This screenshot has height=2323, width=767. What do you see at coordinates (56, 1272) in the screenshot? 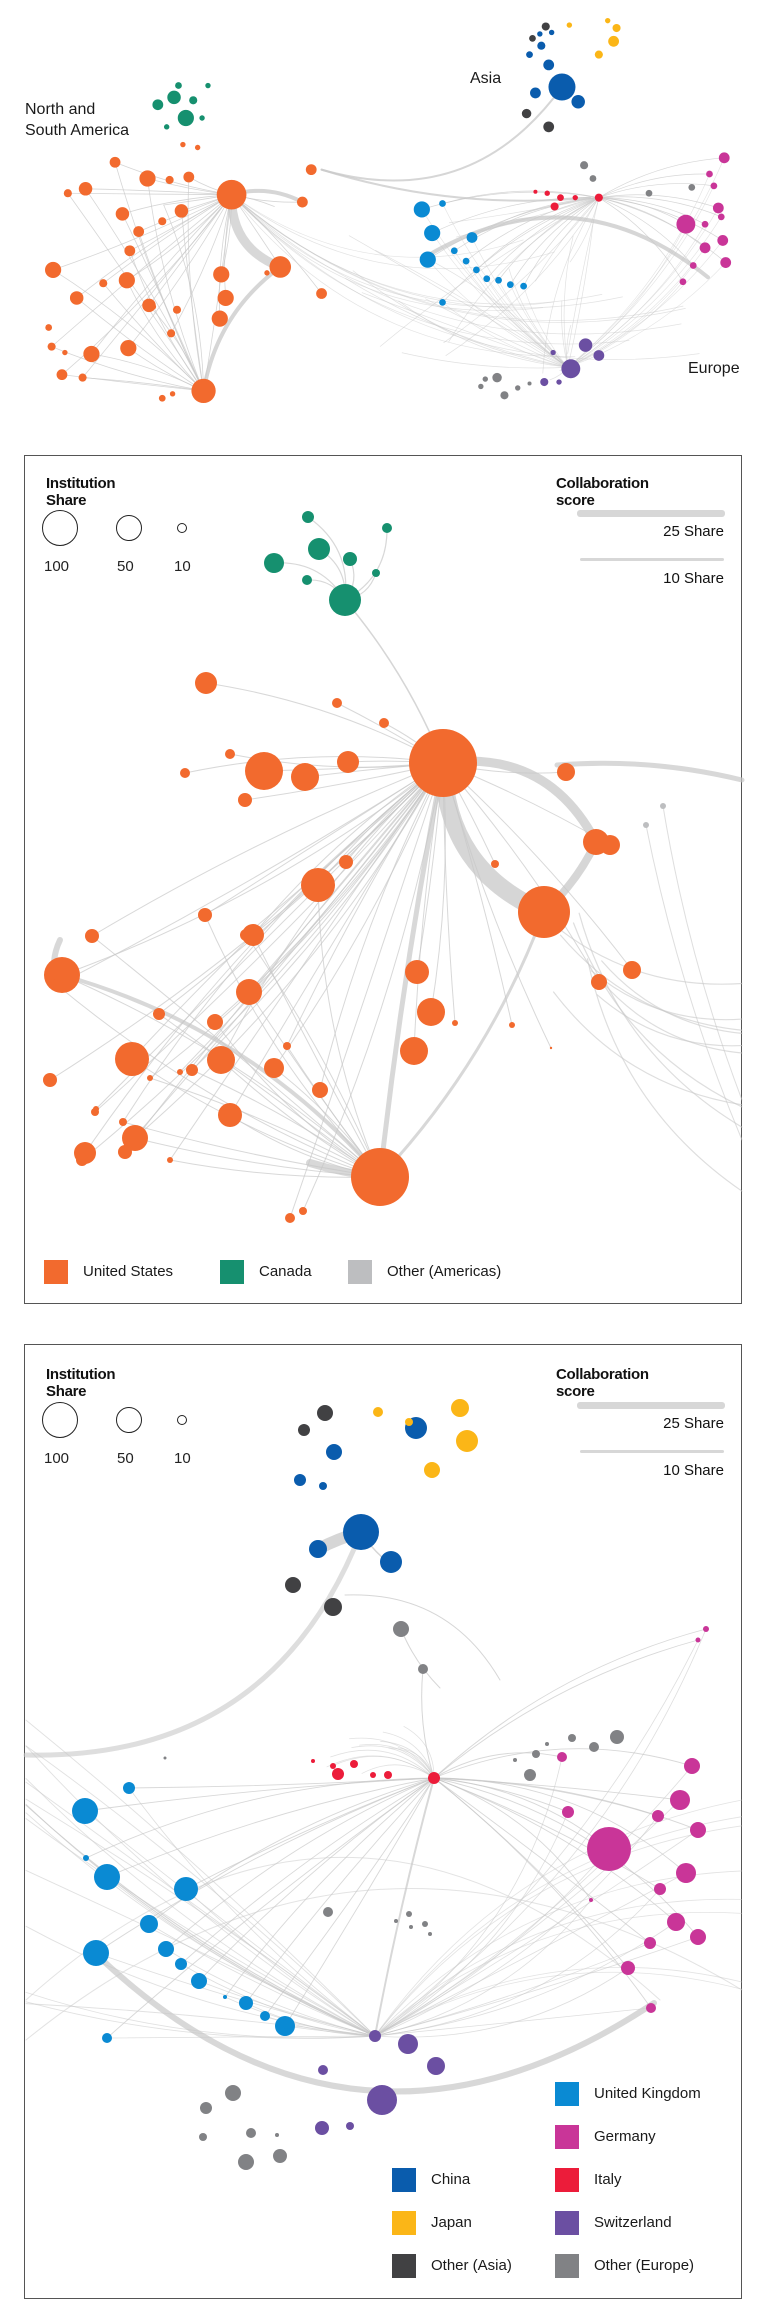
I see `legend-swatch-united-states` at bounding box center [56, 1272].